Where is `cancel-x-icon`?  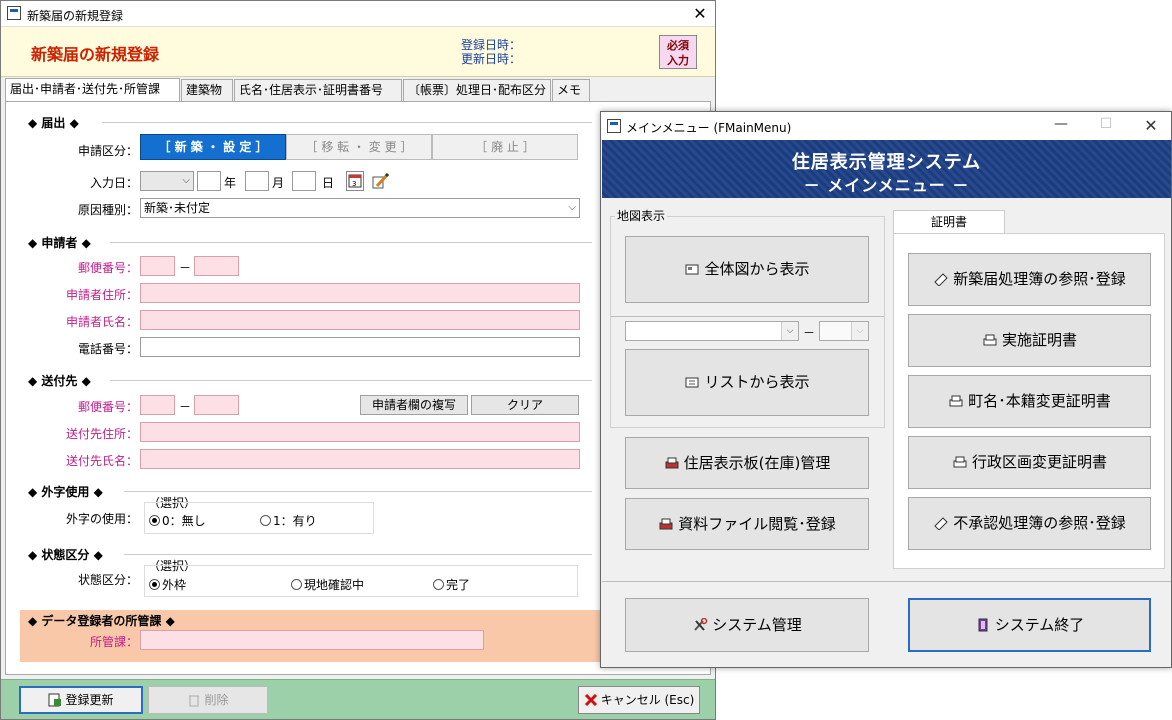
cancel-x-icon is located at coordinates (591, 698).